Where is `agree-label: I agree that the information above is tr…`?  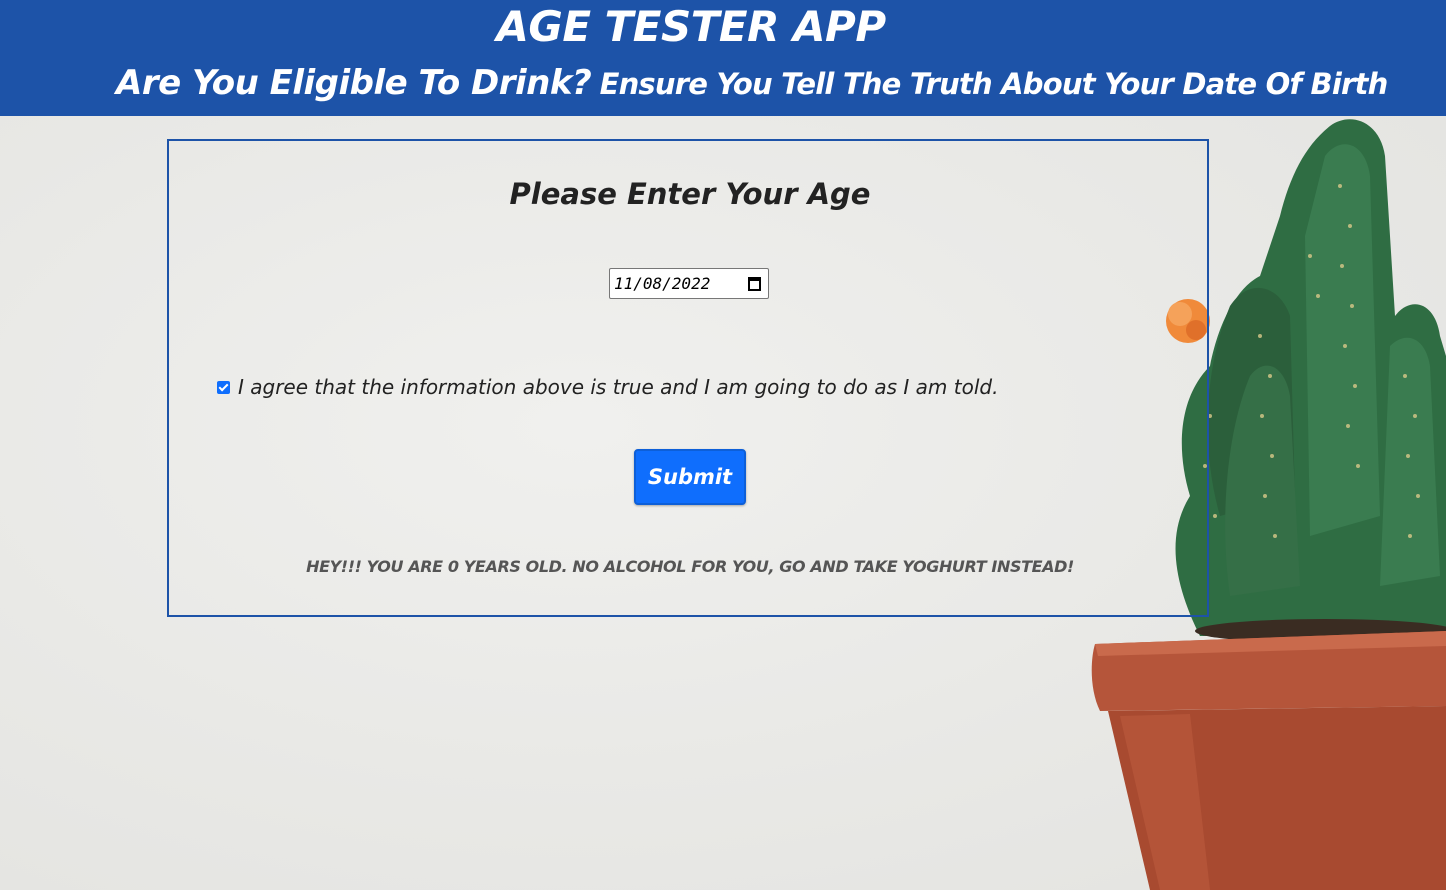
agree-label: I agree that the information above is tr… is located at coordinates (618, 387).